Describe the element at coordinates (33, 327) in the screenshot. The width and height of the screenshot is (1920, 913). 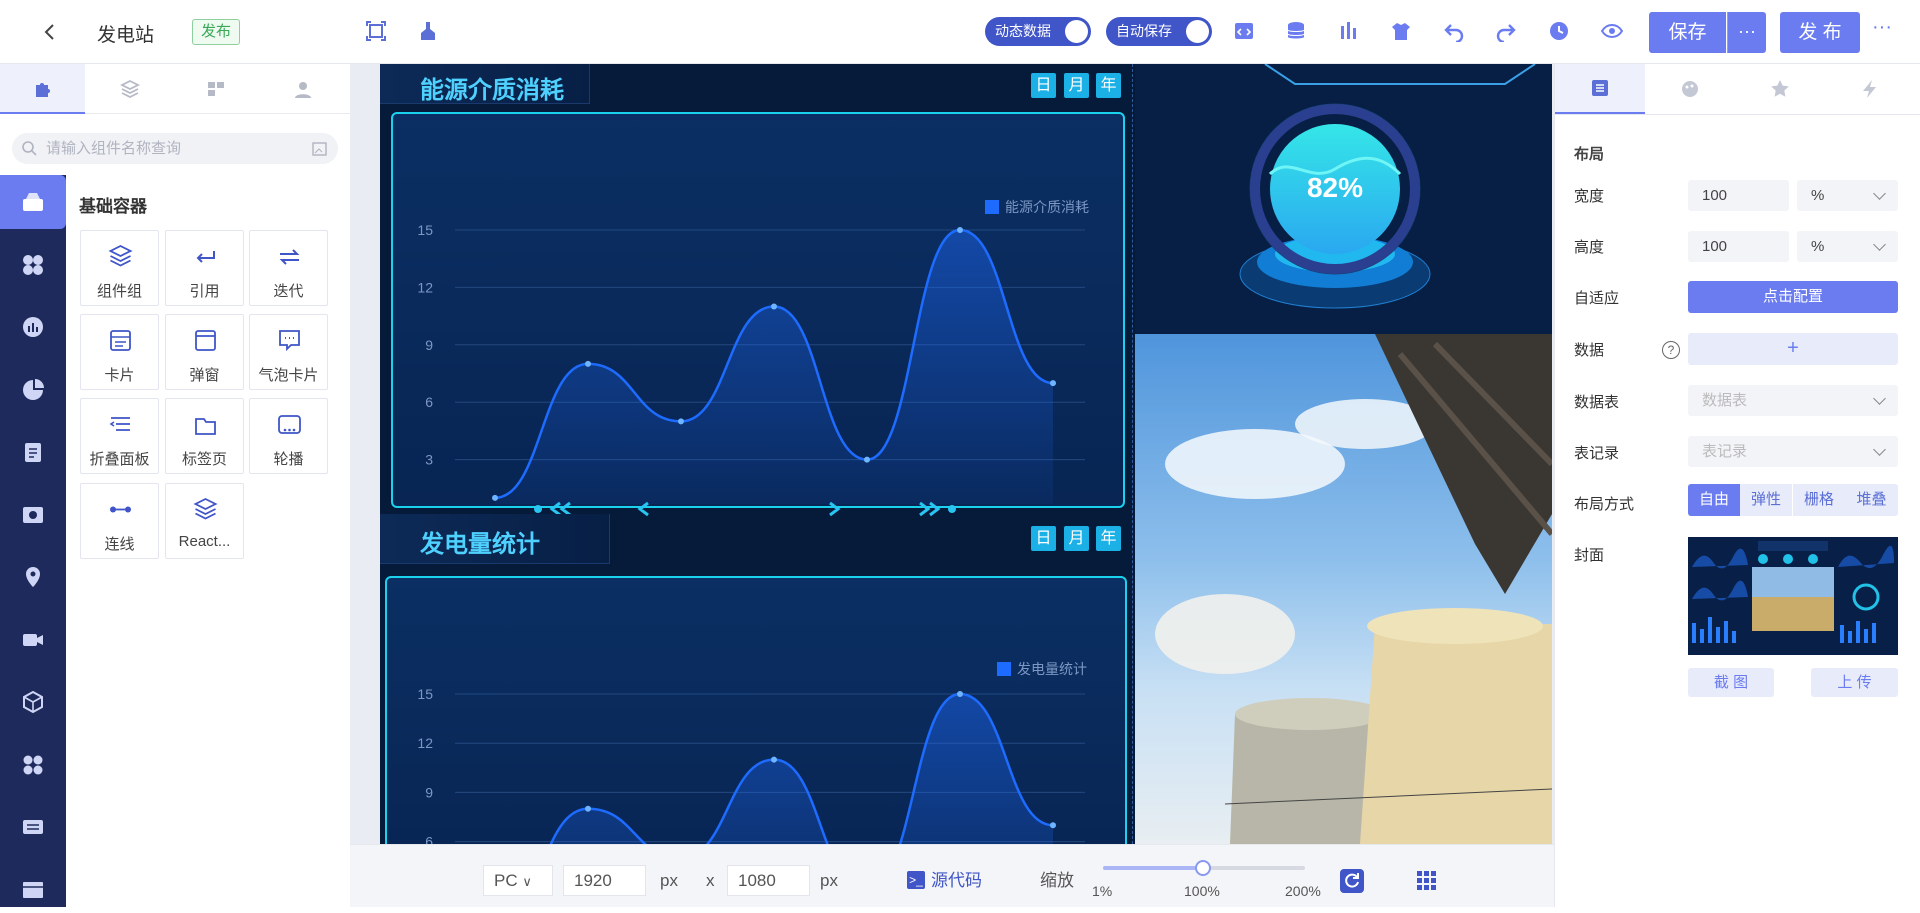
I see `nav-chart-icon` at that location.